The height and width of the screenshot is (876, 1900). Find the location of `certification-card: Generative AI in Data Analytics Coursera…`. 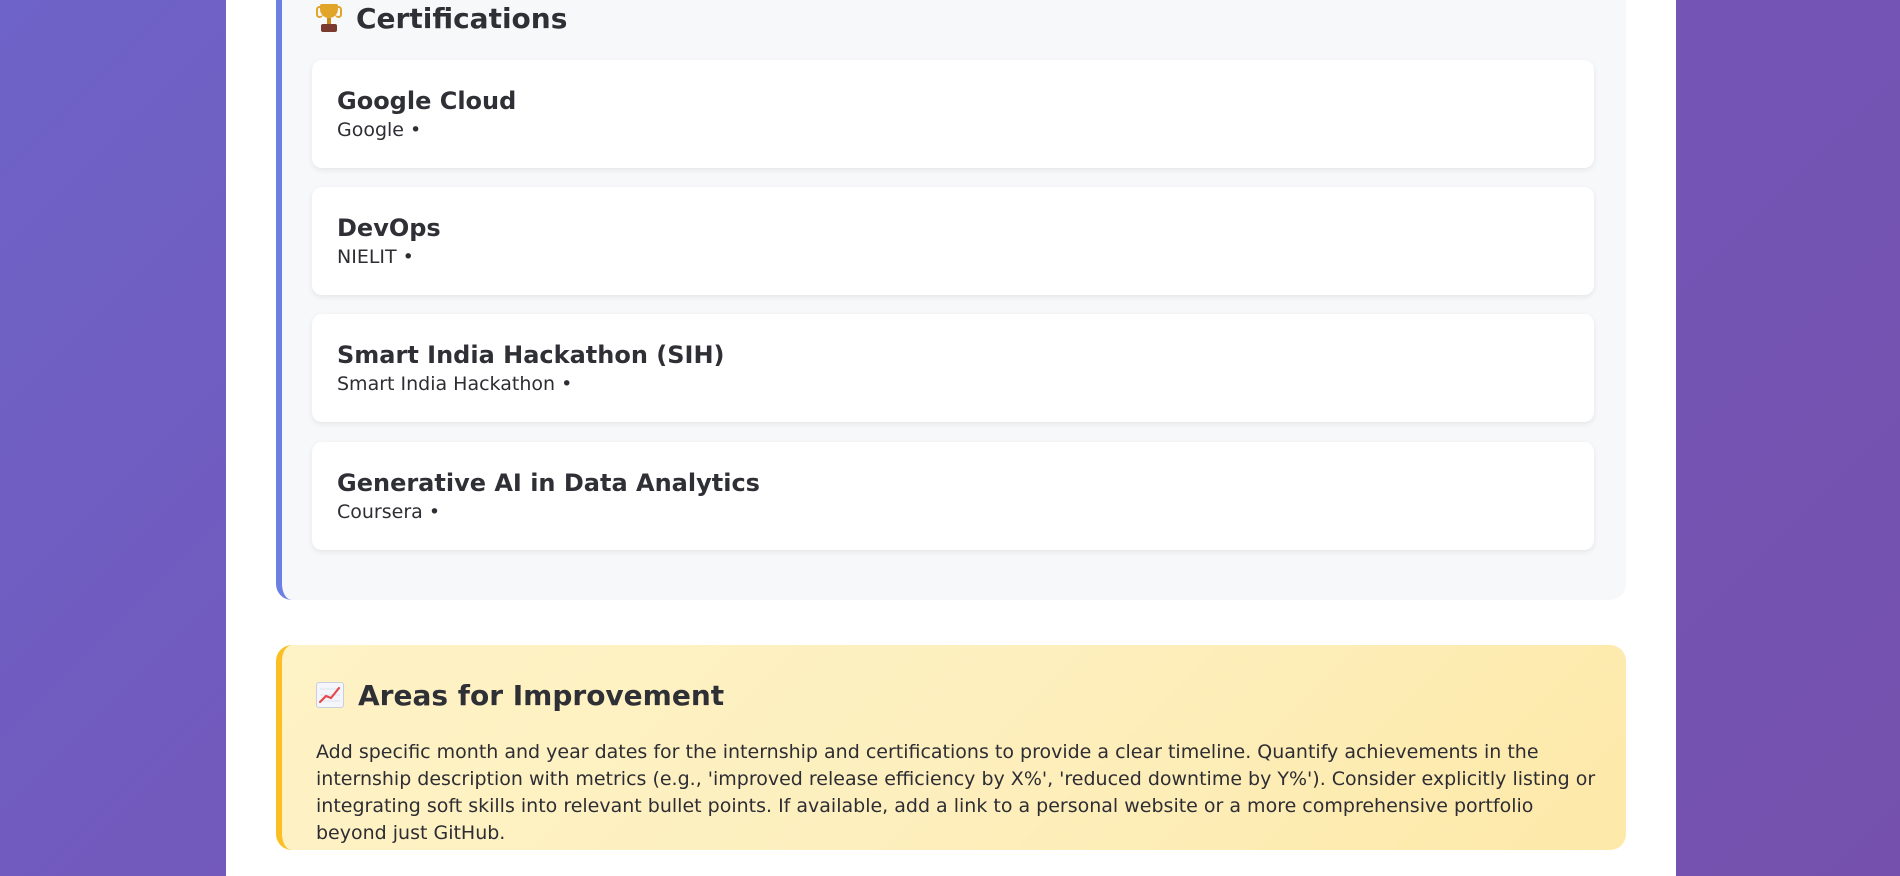

certification-card: Generative AI in Data Analytics Coursera… is located at coordinates (953, 496).